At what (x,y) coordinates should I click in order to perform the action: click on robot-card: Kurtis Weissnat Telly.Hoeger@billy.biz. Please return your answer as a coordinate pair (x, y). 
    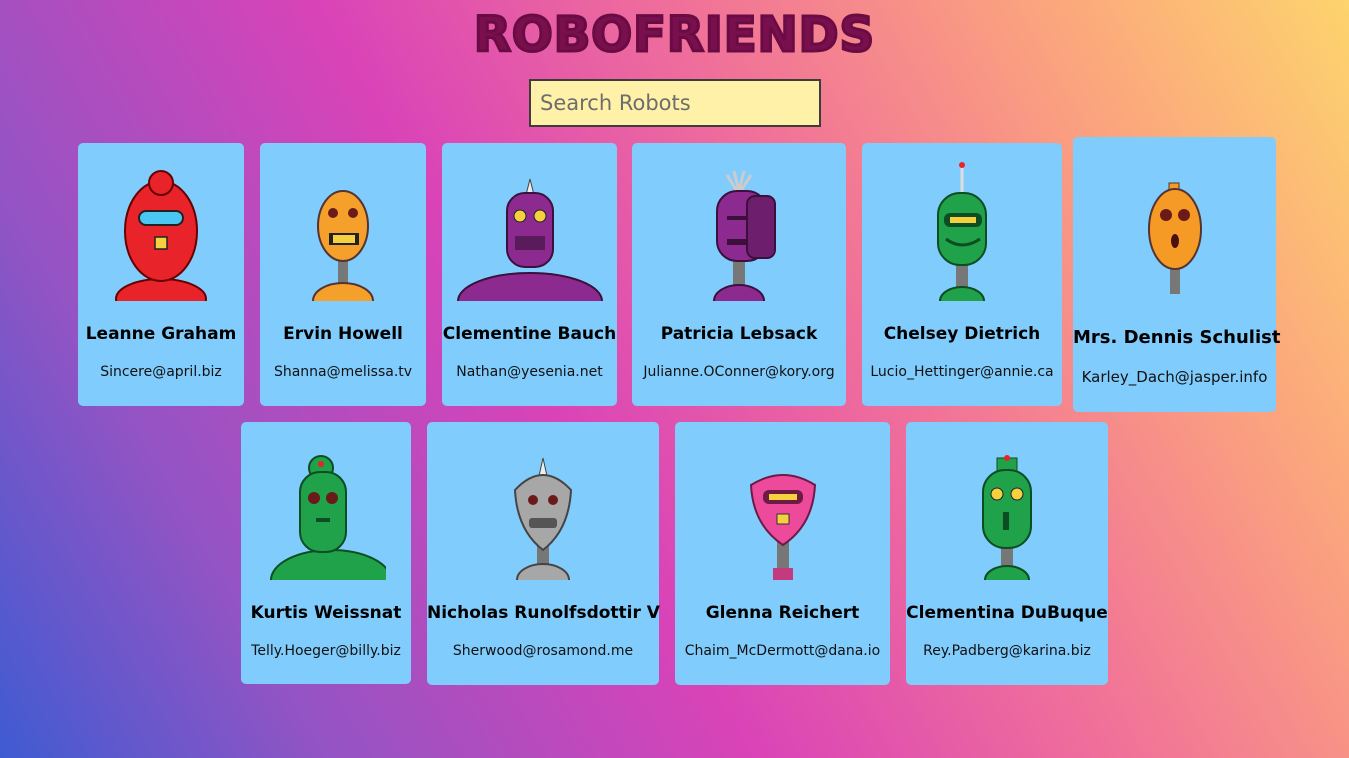
    Looking at the image, I should click on (326, 553).